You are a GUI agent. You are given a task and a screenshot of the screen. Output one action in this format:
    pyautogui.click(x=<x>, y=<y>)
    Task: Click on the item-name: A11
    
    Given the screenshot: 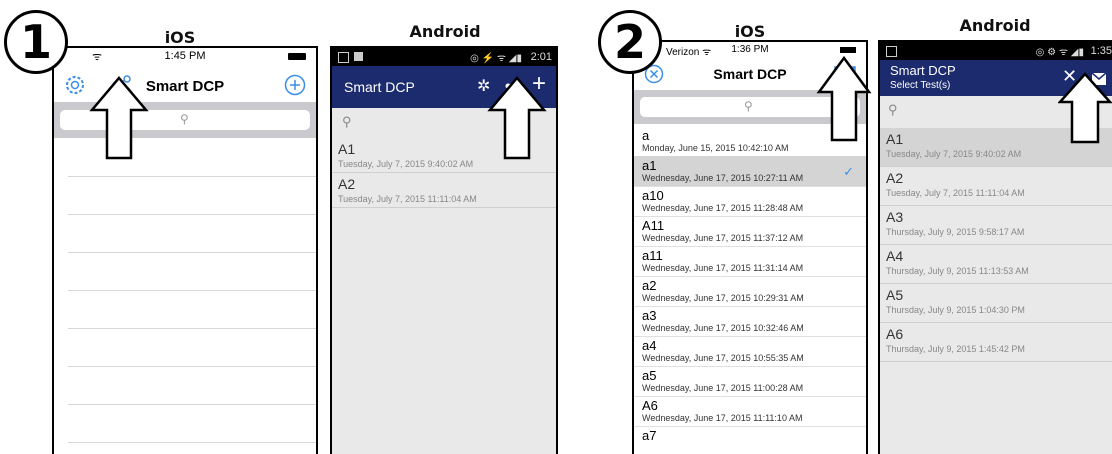 What is the action you would take?
    pyautogui.click(x=653, y=225)
    